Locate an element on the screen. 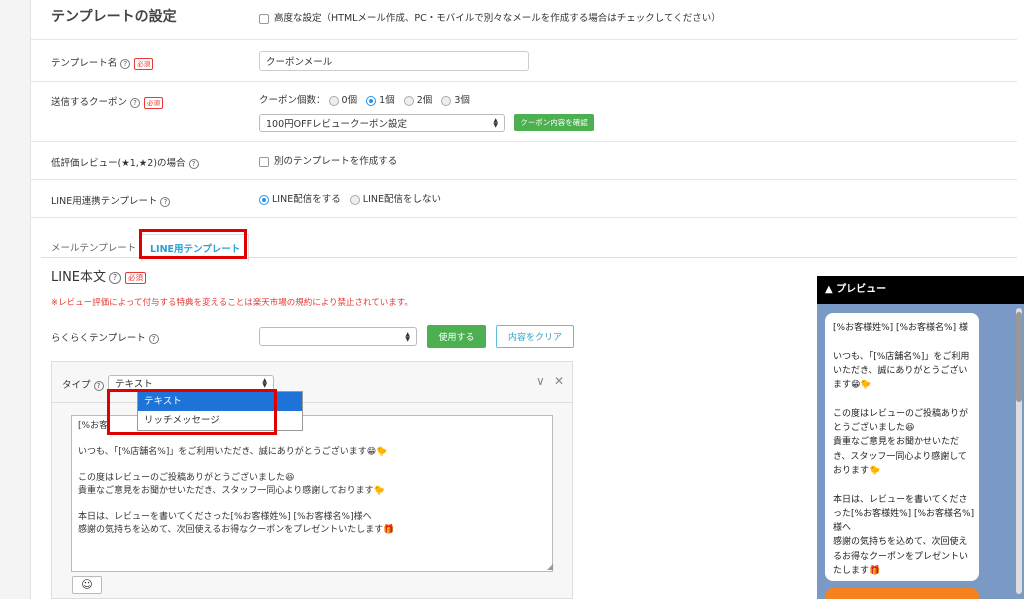 The height and width of the screenshot is (599, 1024). low-rating-option: 別のテンプレートを作成する is located at coordinates (328, 160).